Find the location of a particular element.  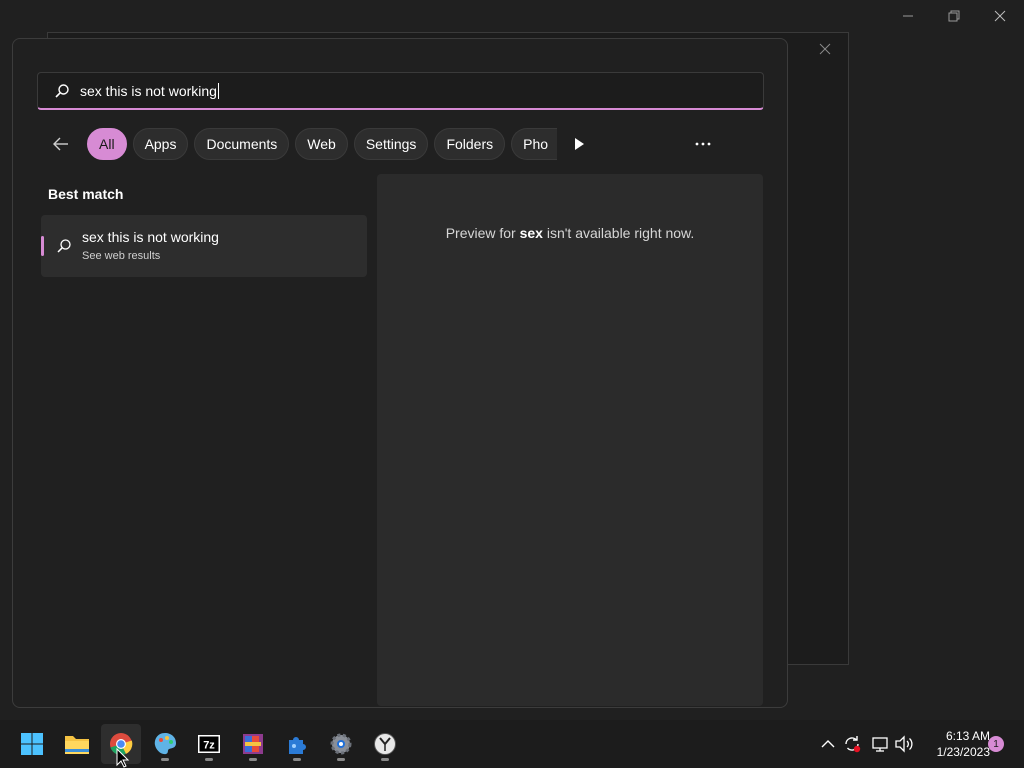

winrar-button is located at coordinates (253, 744).